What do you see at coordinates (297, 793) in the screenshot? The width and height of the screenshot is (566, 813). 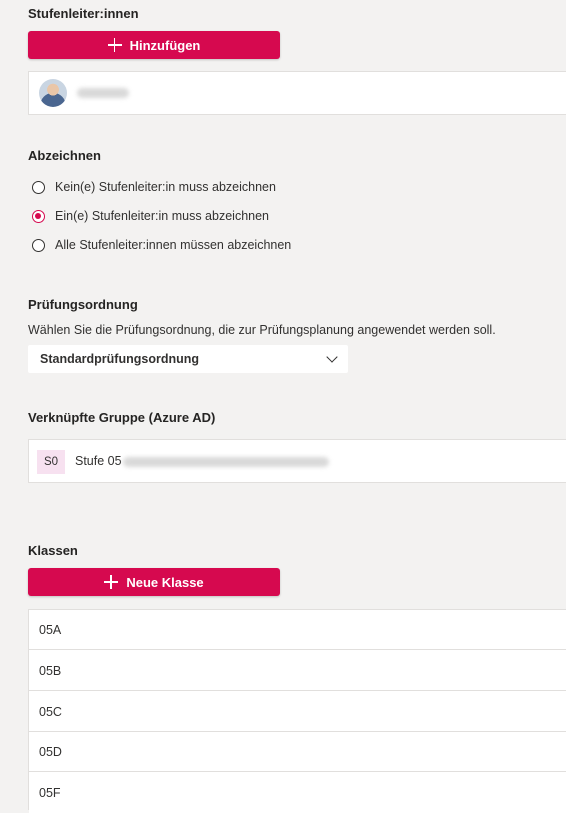 I see `list-item: 05F` at bounding box center [297, 793].